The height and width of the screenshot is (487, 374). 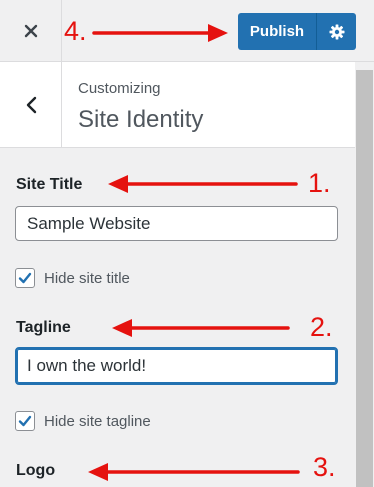 I want to click on back-button, so click(x=31, y=104).